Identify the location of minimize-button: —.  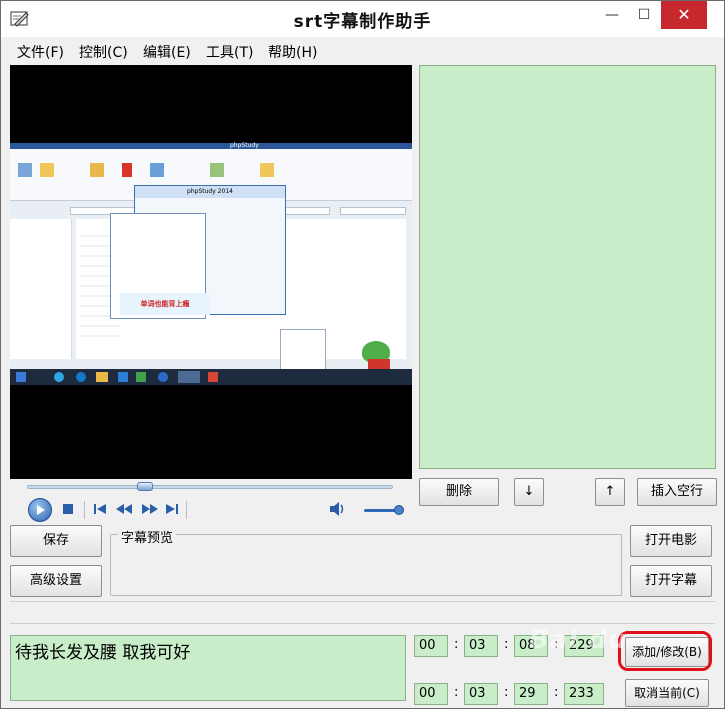
(612, 15).